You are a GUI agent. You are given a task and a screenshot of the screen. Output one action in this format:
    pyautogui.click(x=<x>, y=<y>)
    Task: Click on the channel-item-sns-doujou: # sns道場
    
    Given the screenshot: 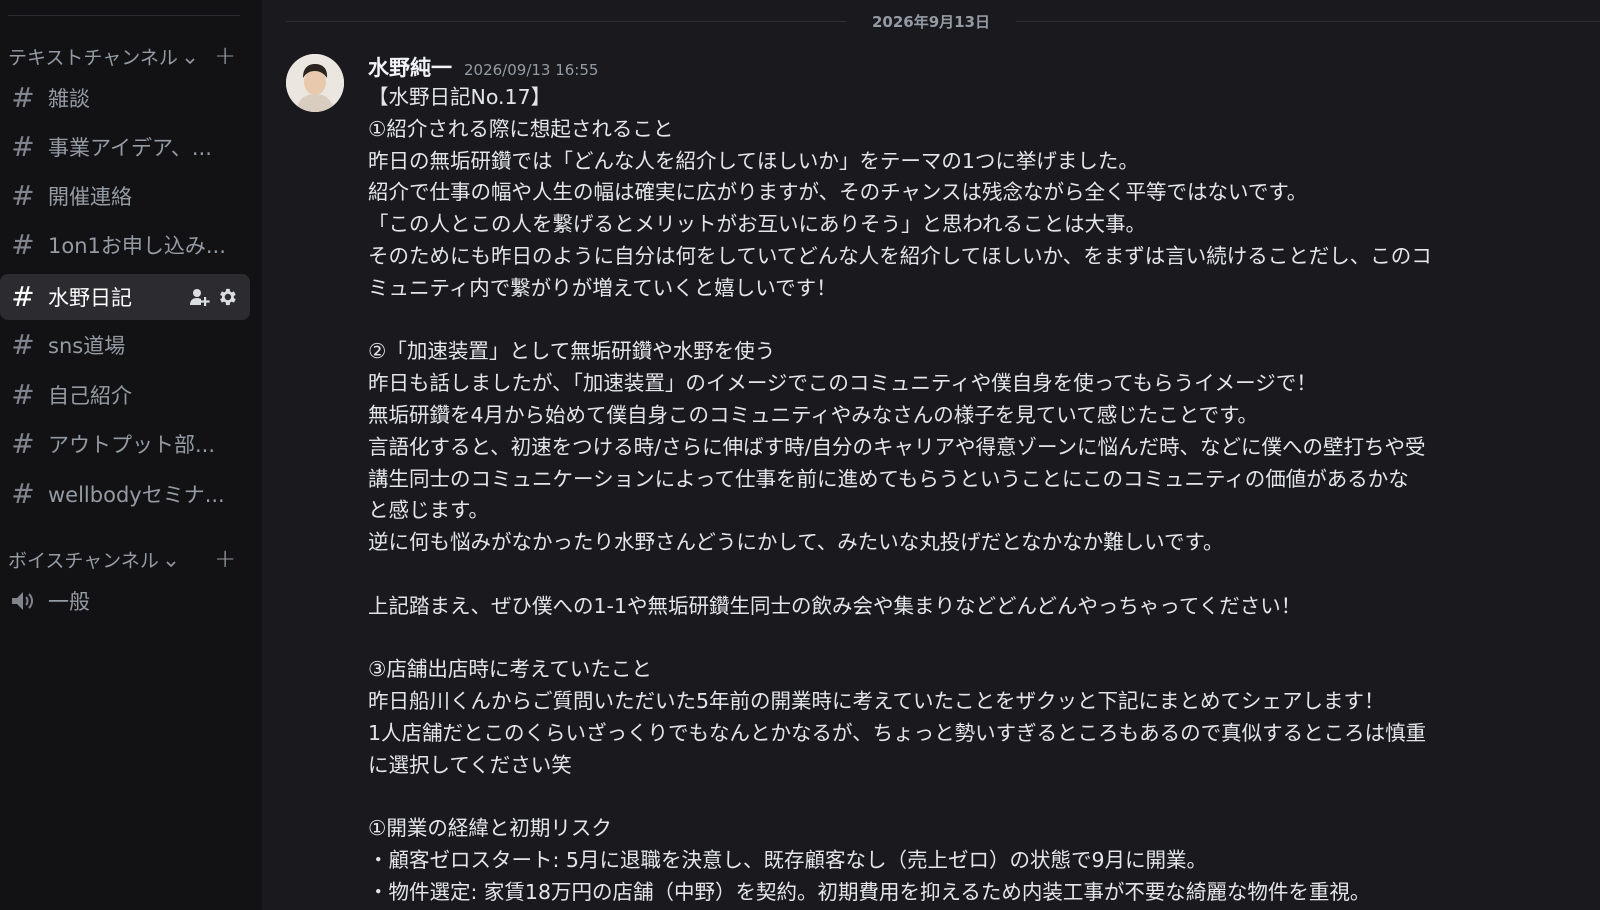 What is the action you would take?
    pyautogui.click(x=125, y=345)
    